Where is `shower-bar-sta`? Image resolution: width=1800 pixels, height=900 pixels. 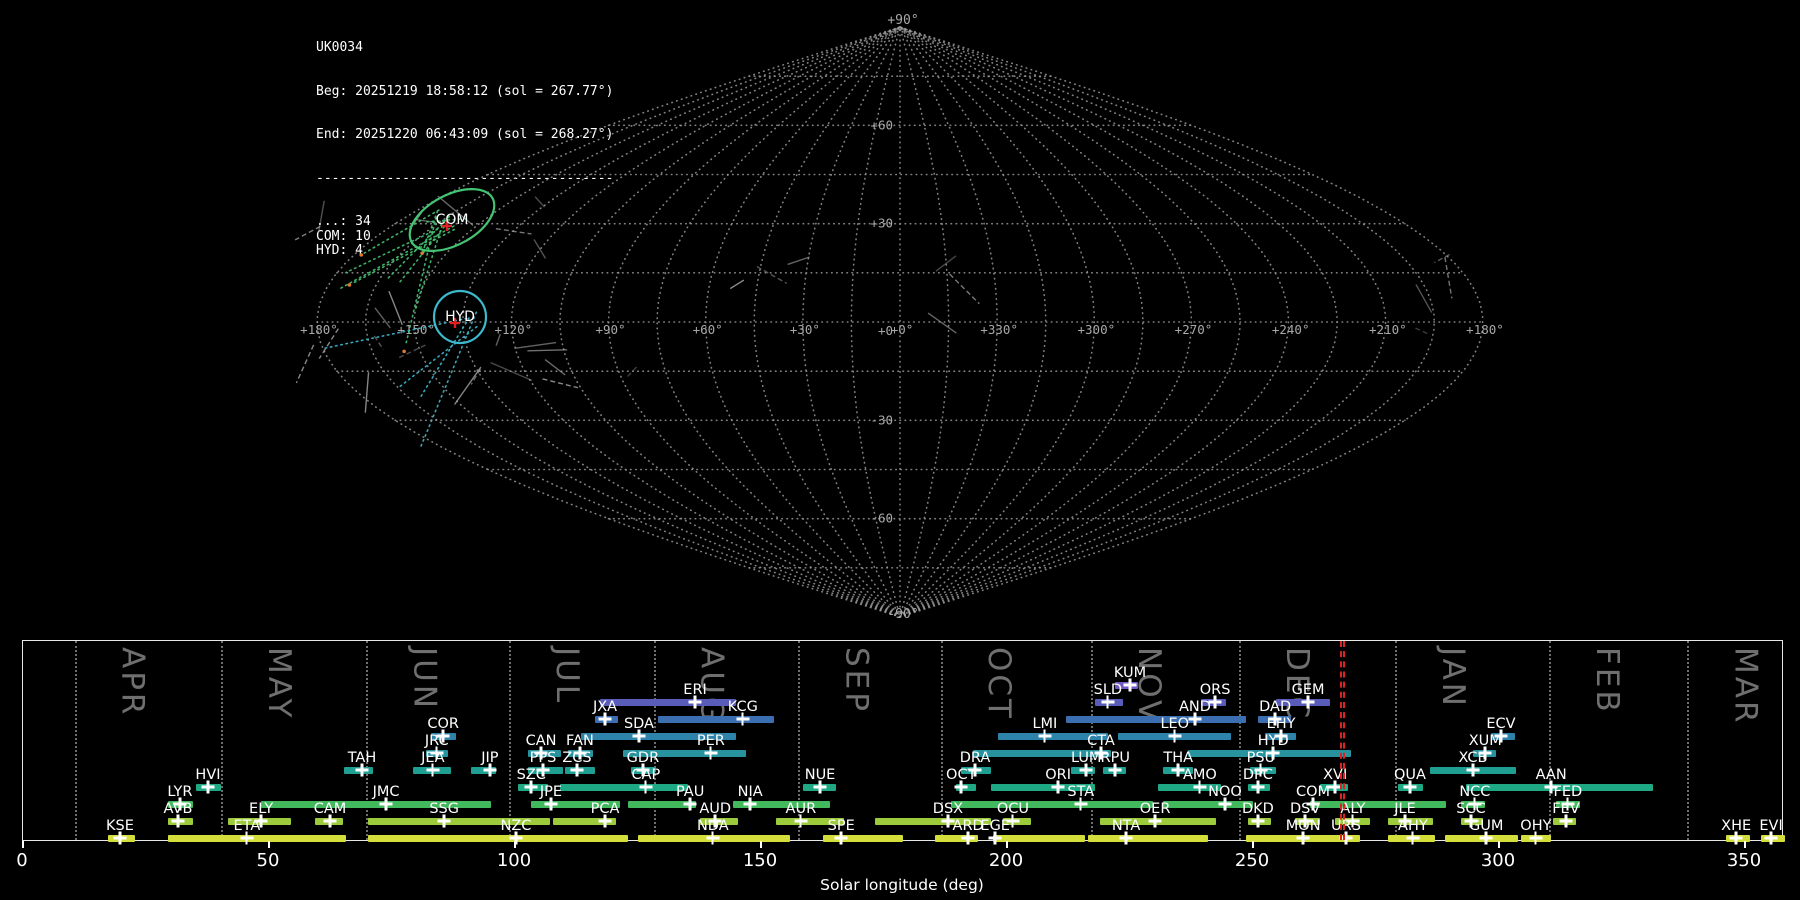
shower-bar-sta is located at coordinates (1052, 804).